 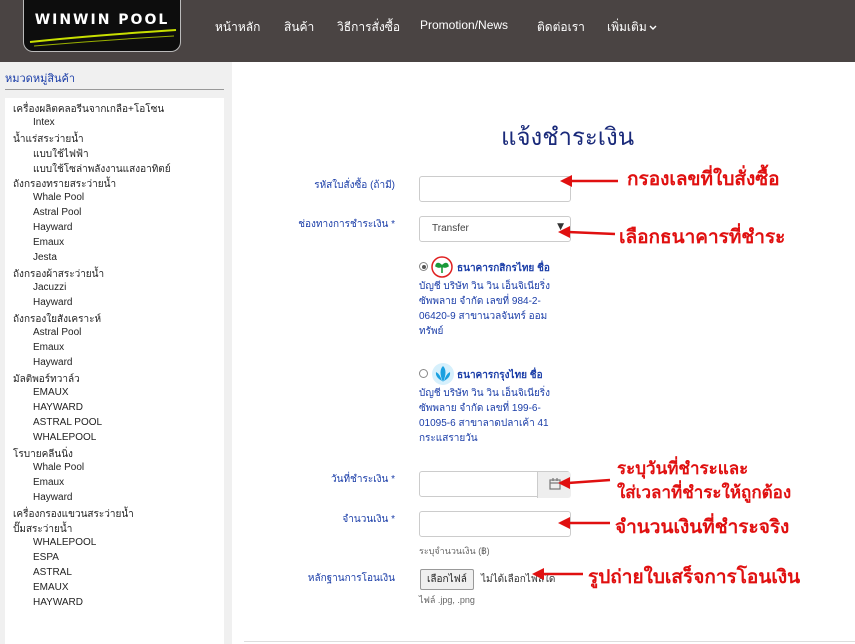 What do you see at coordinates (683, 469) in the screenshot?
I see `annotation-date-line1: ระบุวันที่ชำระและ` at bounding box center [683, 469].